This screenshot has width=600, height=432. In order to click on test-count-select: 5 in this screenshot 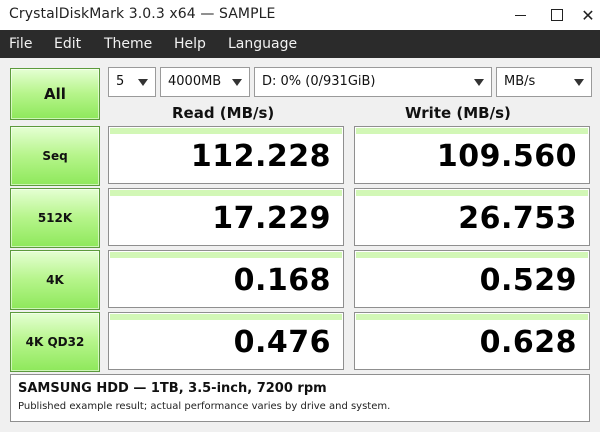, I will do `click(132, 82)`.